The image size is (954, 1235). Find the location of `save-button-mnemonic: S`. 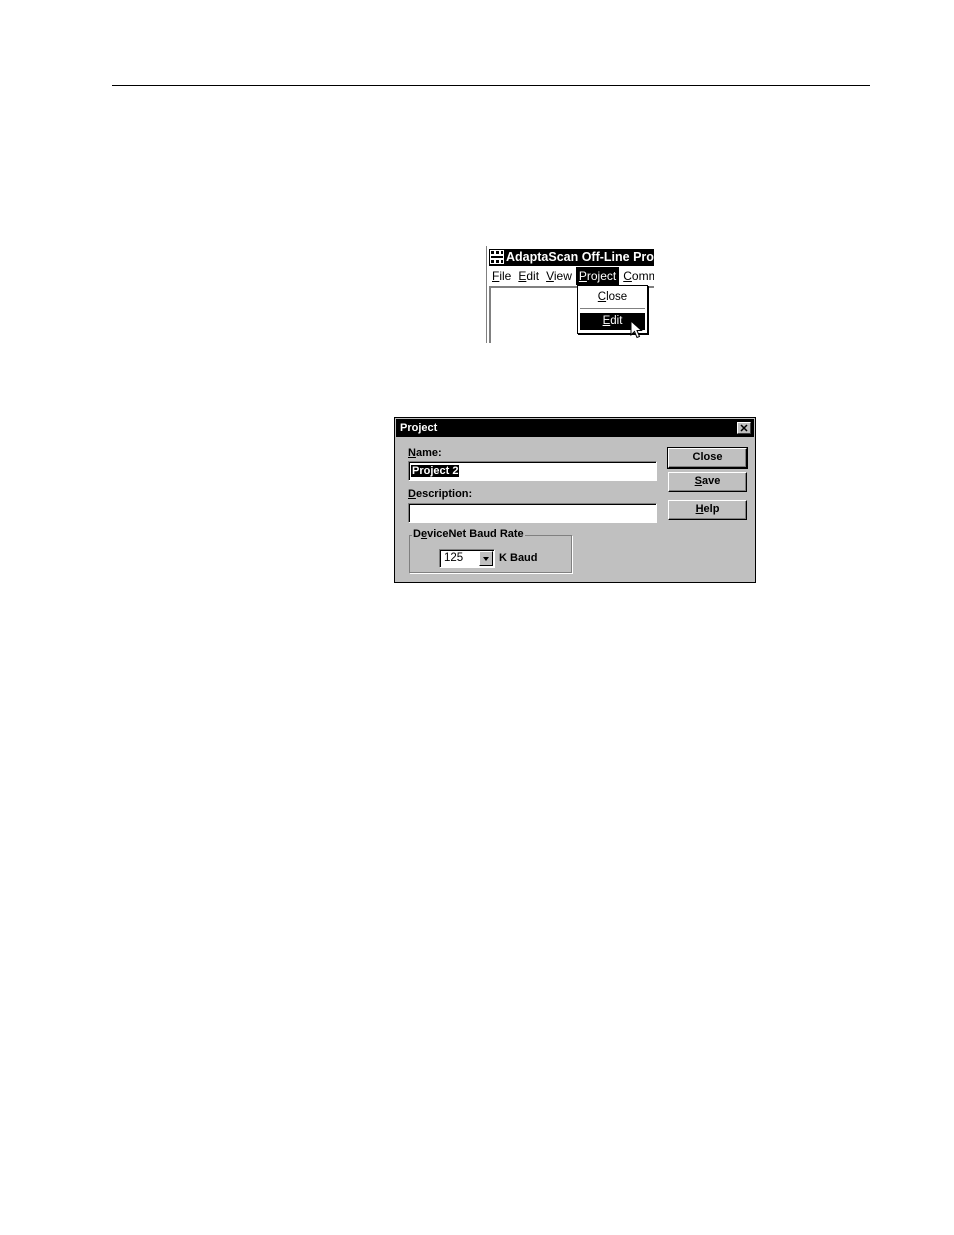

save-button-mnemonic: S is located at coordinates (698, 481).